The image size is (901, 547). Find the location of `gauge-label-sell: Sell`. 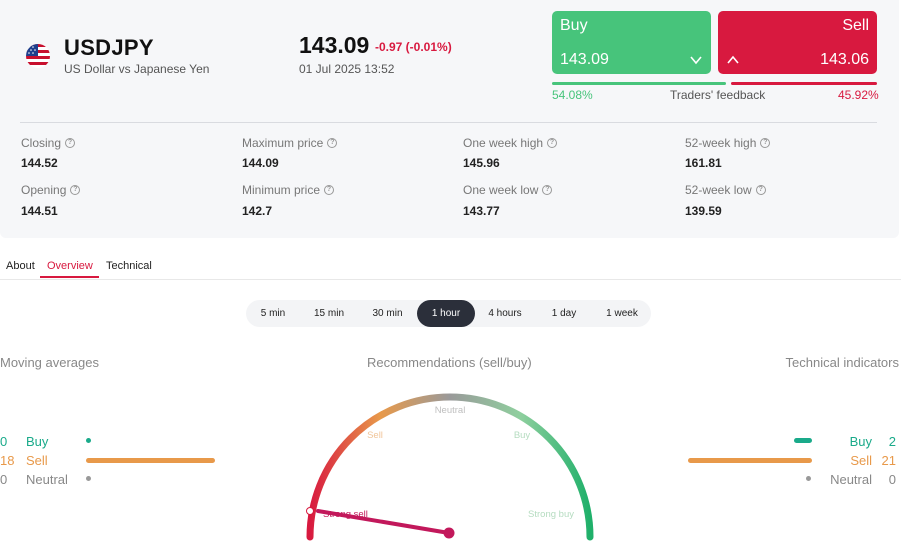

gauge-label-sell: Sell is located at coordinates (375, 435).